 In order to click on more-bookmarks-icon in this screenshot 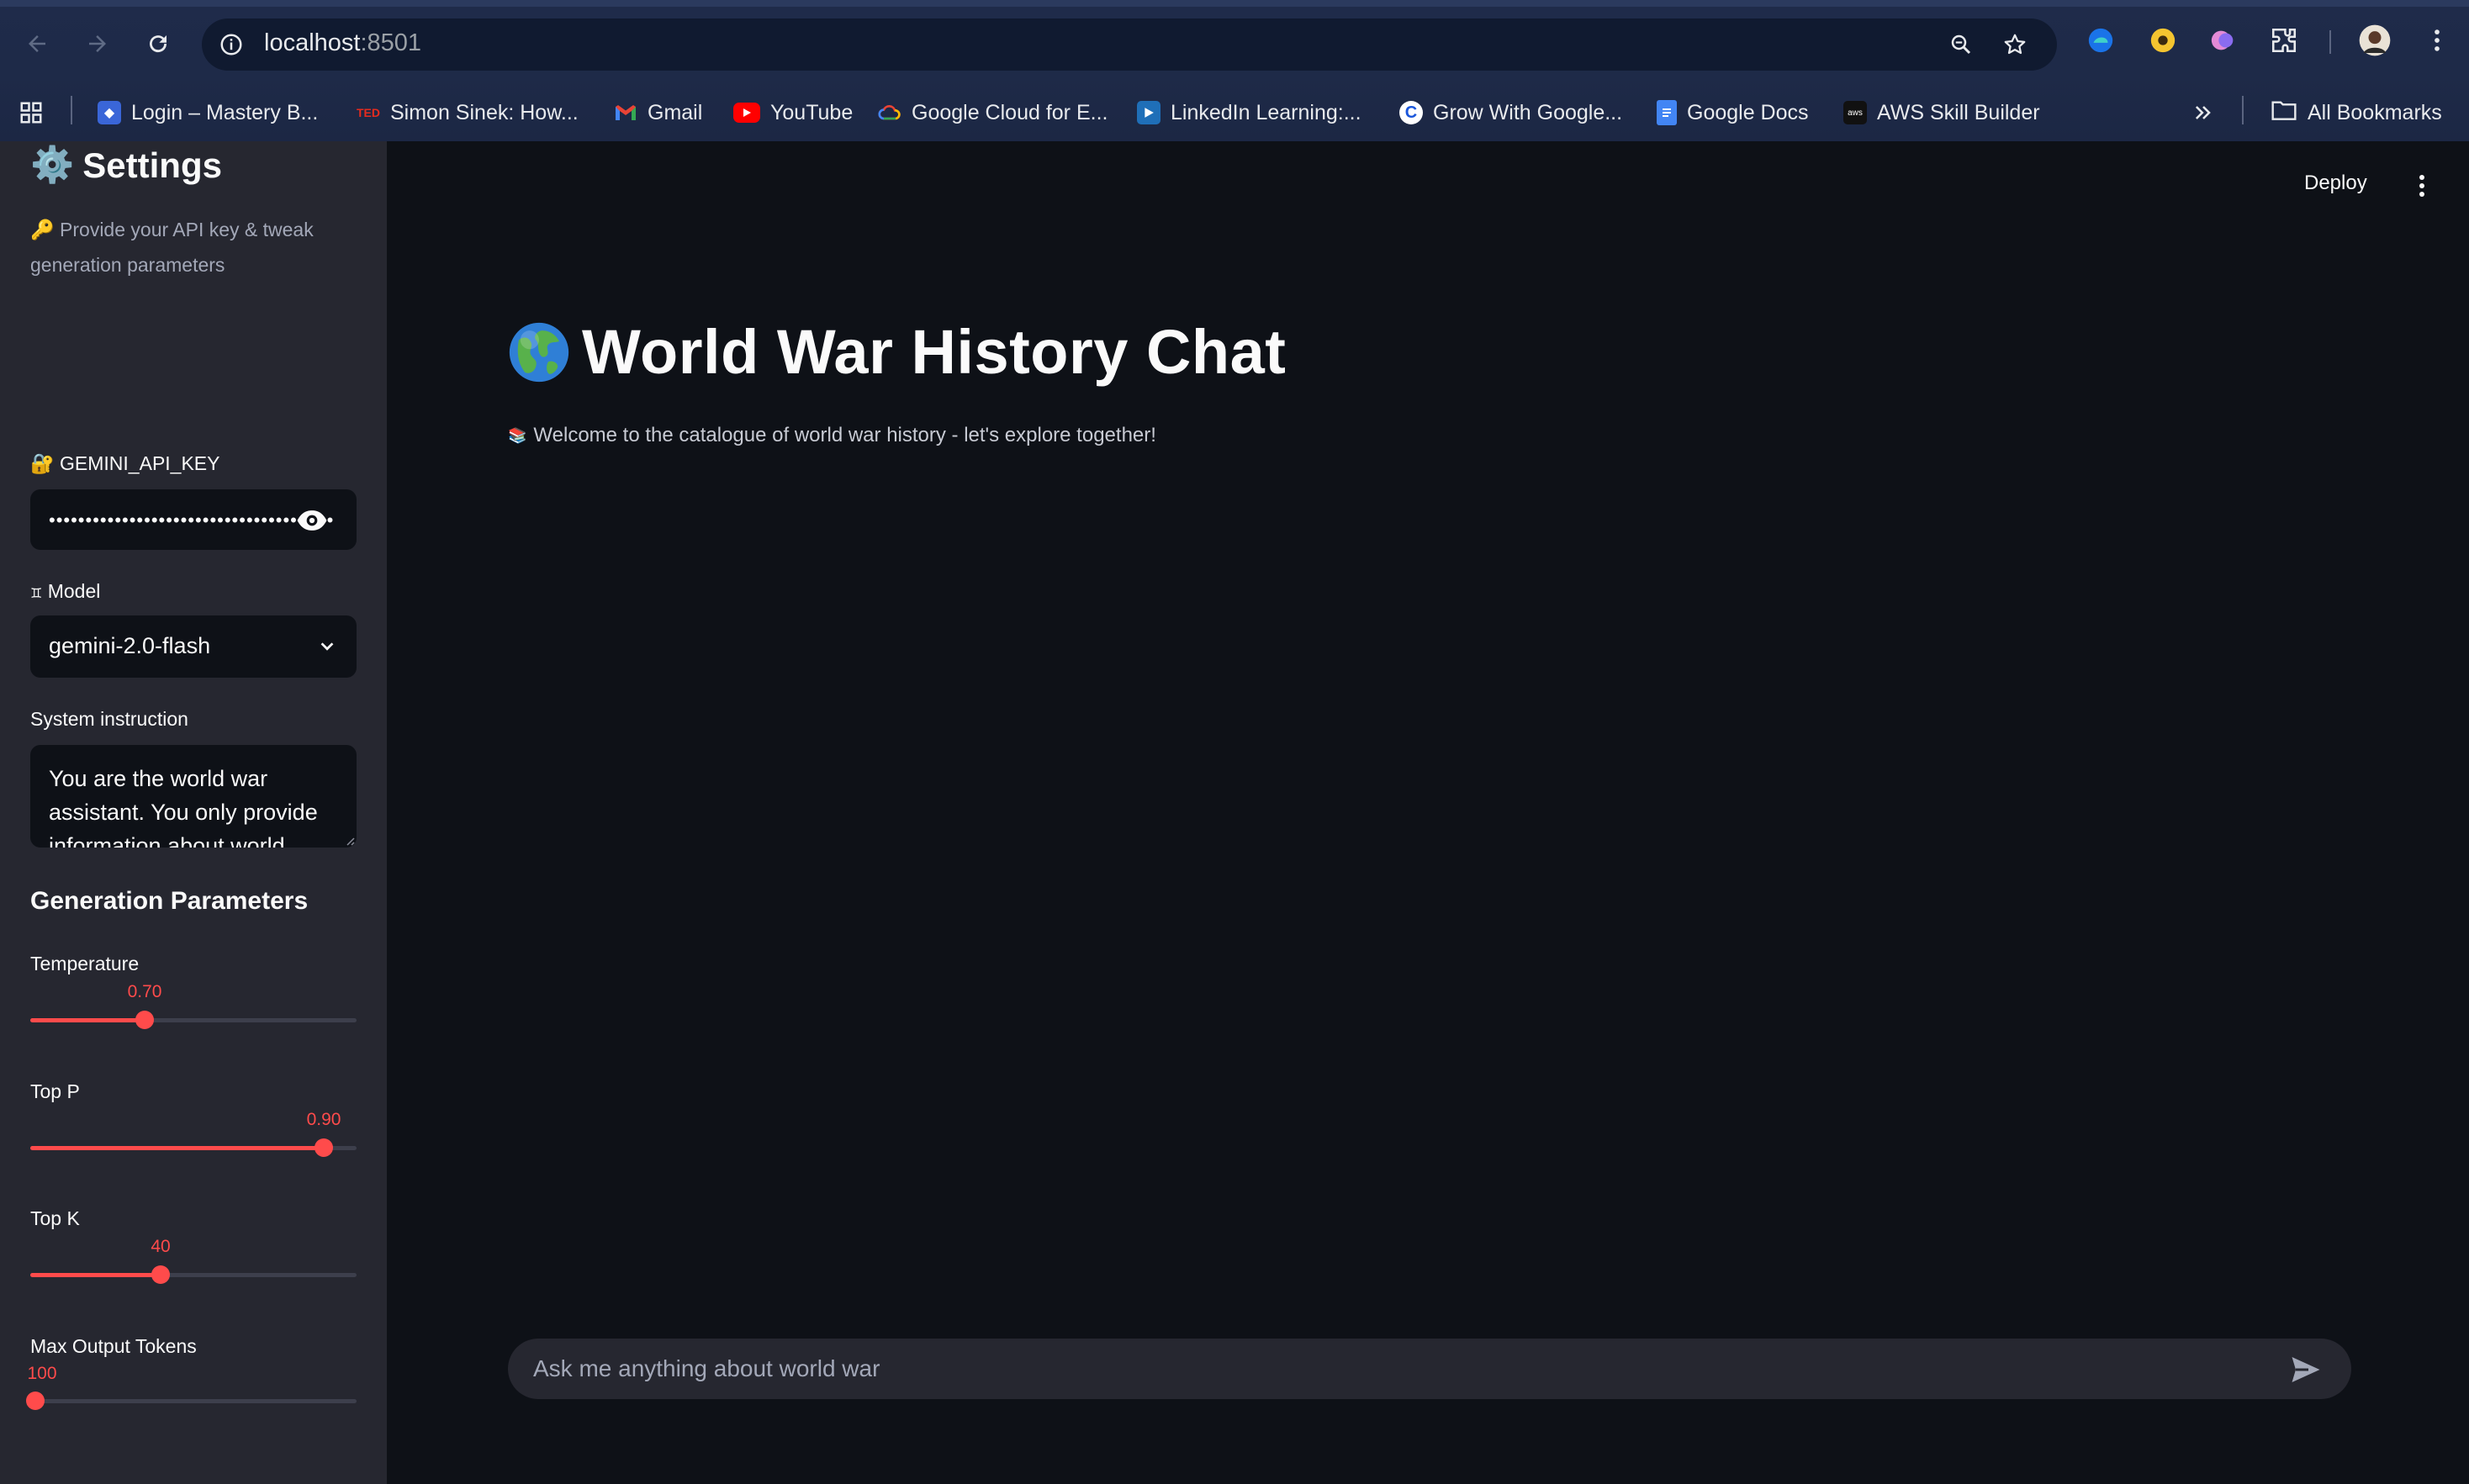, I will do `click(2203, 113)`.